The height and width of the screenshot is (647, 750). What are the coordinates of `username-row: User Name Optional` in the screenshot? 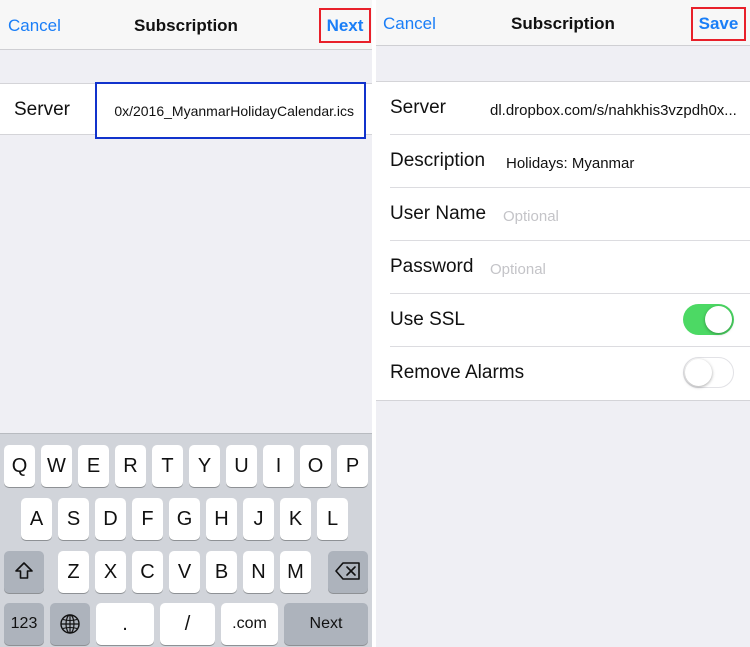 It's located at (563, 214).